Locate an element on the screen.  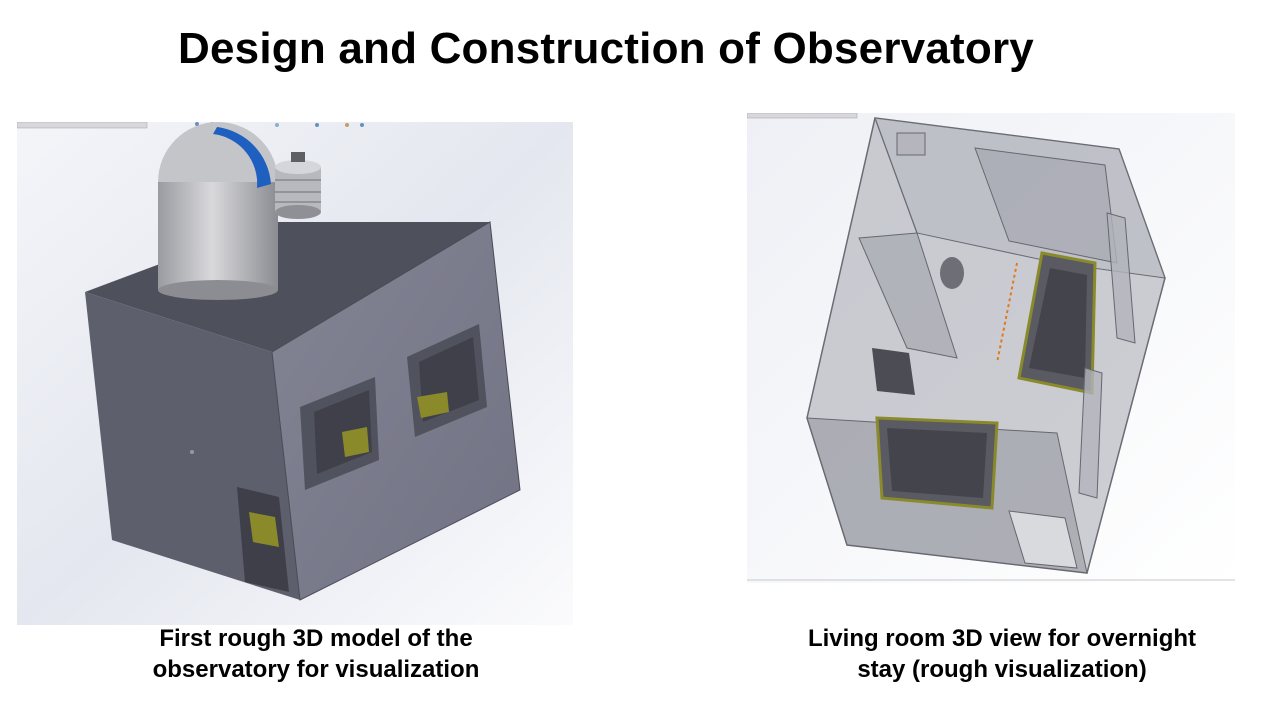
cylinder-model is located at coordinates (298, 185).